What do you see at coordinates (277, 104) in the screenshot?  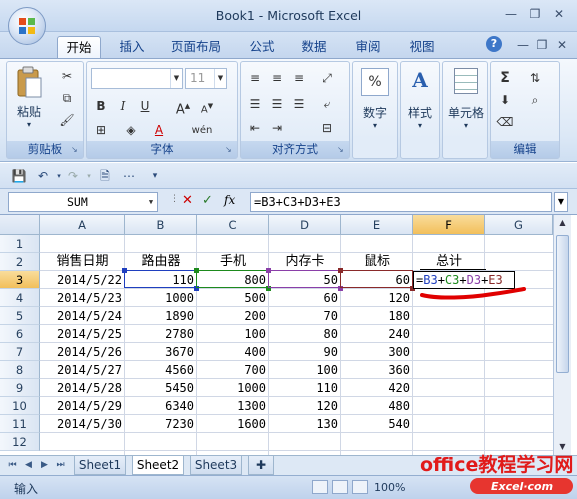 I see `align-center-icon: ☰` at bounding box center [277, 104].